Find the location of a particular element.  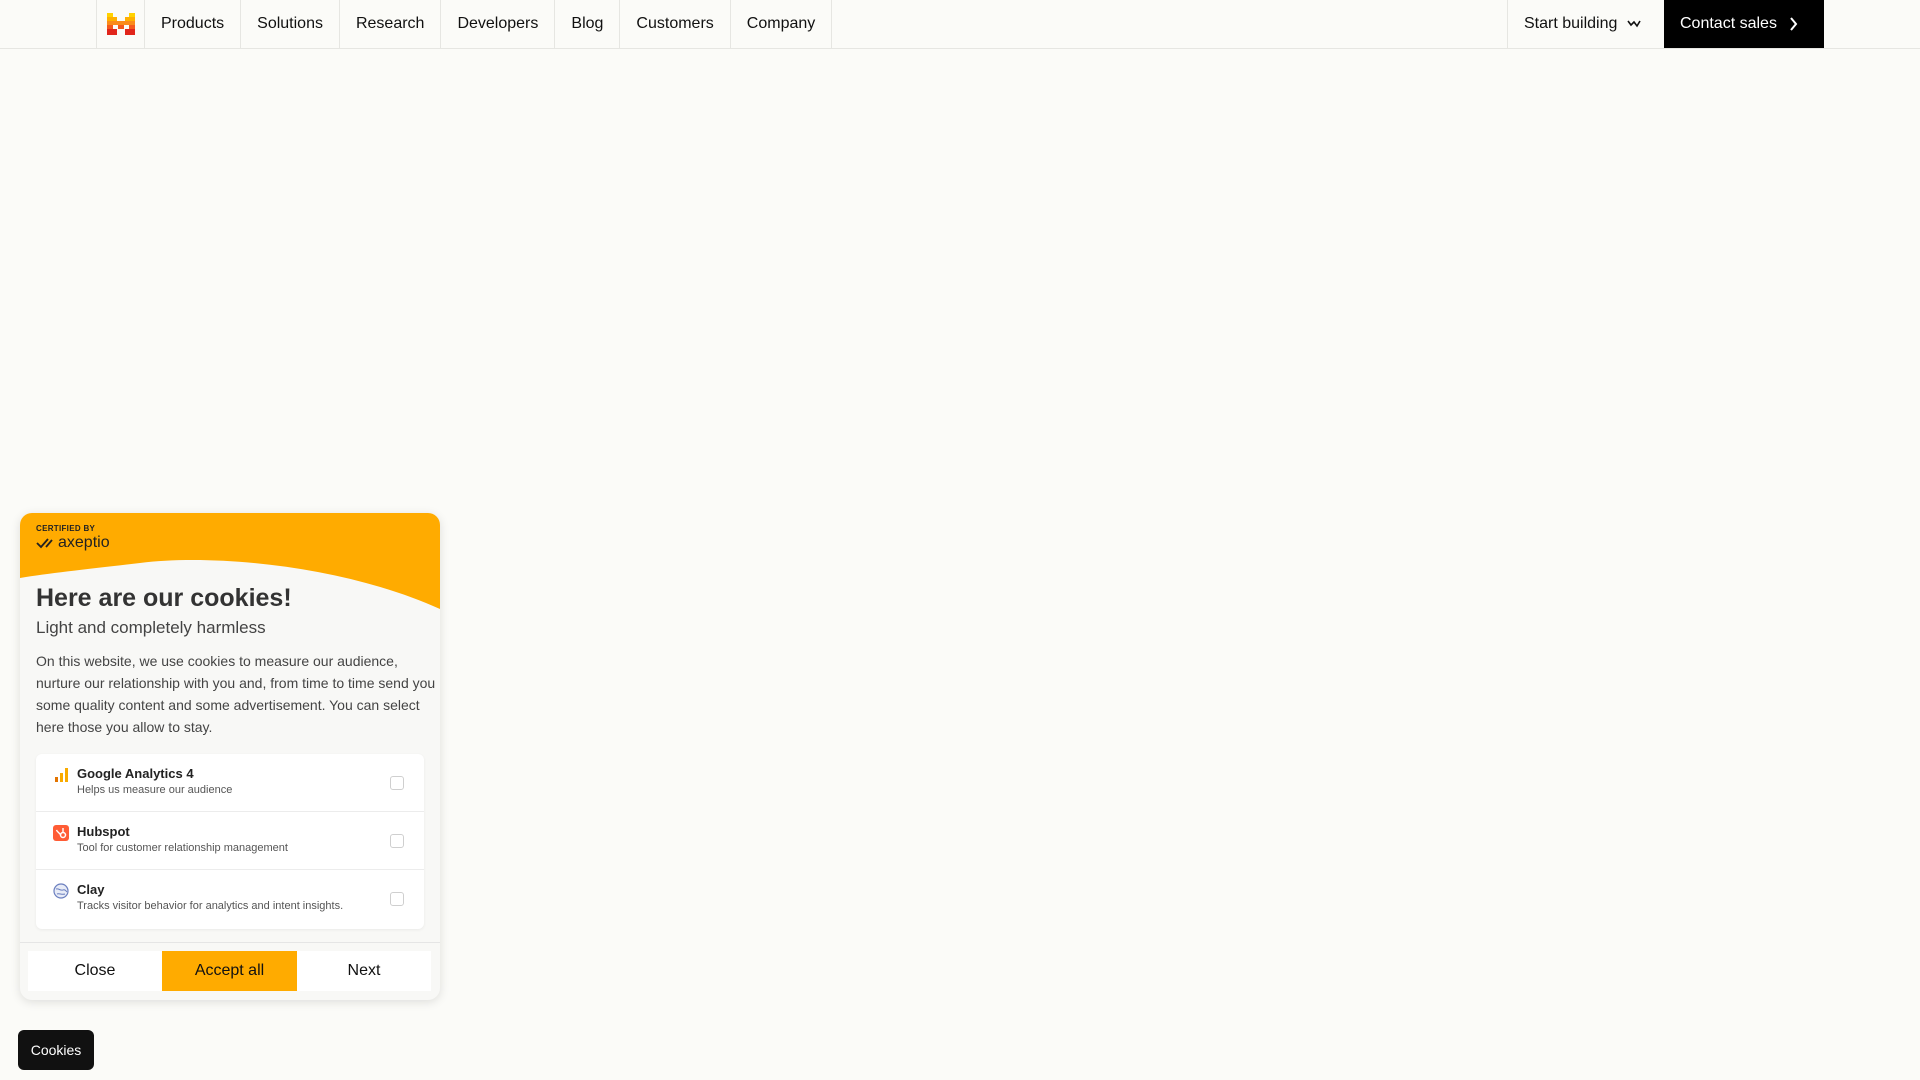

nav-item-label: Research is located at coordinates (390, 23).